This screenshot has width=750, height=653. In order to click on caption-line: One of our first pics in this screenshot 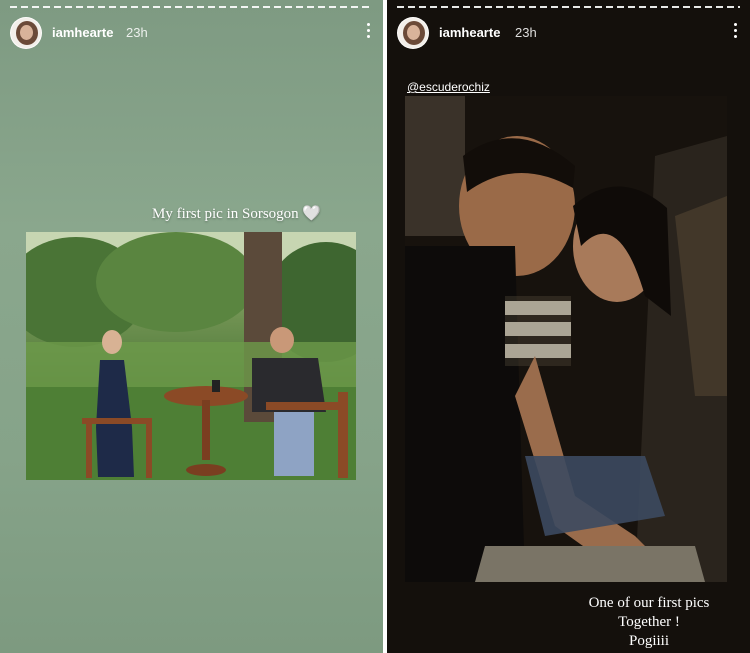, I will do `click(649, 603)`.